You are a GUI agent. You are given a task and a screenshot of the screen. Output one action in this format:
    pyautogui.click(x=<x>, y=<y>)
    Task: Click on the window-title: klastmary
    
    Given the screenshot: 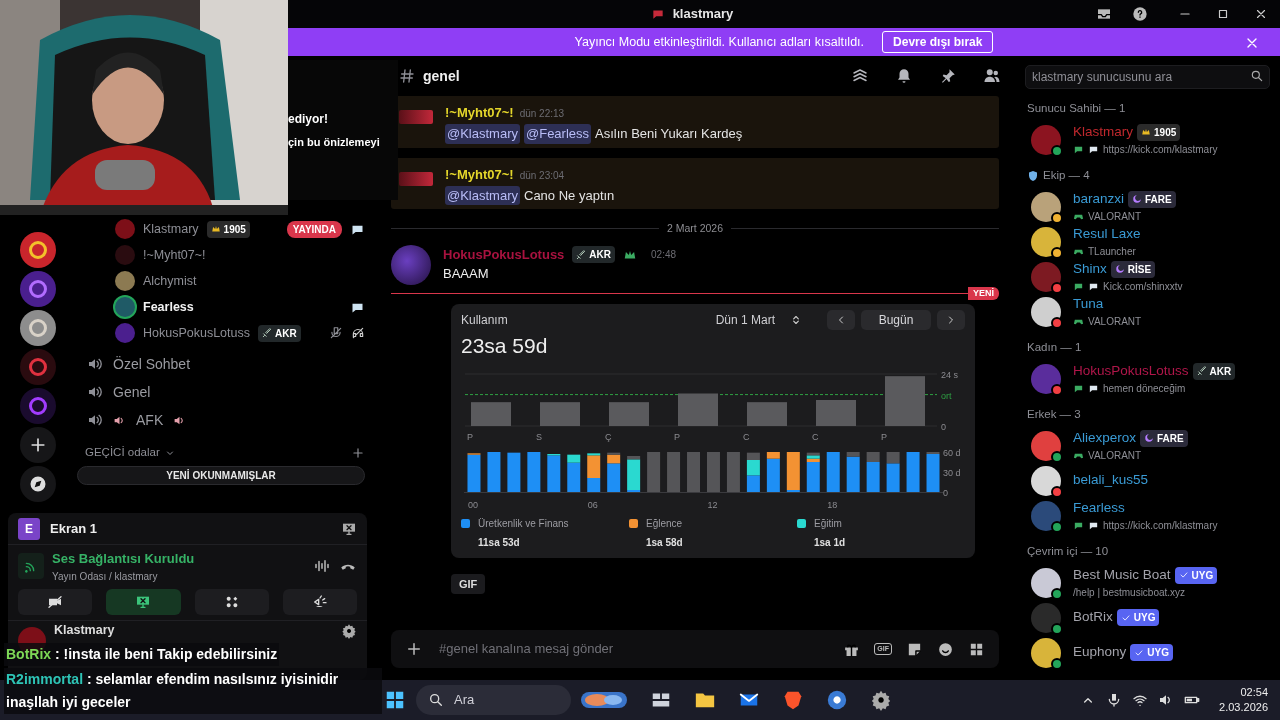 What is the action you would take?
    pyautogui.click(x=703, y=14)
    